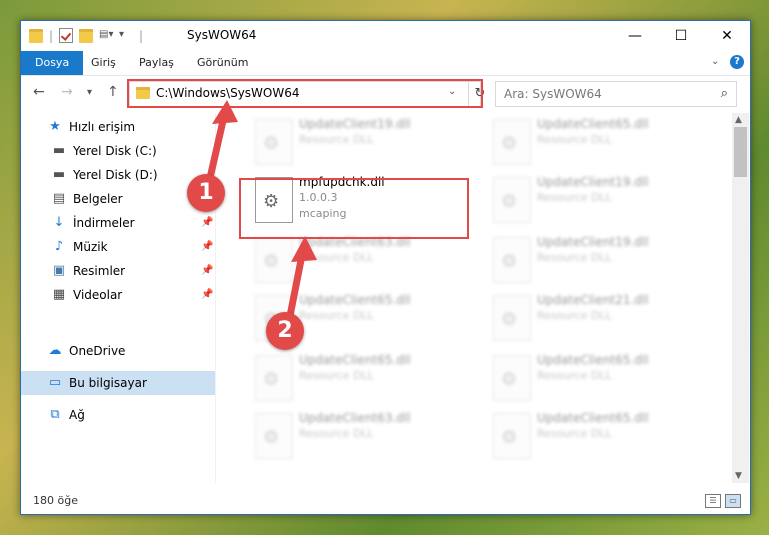 The image size is (769, 535). Describe the element at coordinates (553, 94) in the screenshot. I see `search-input: Ara: SysWOW64` at that location.